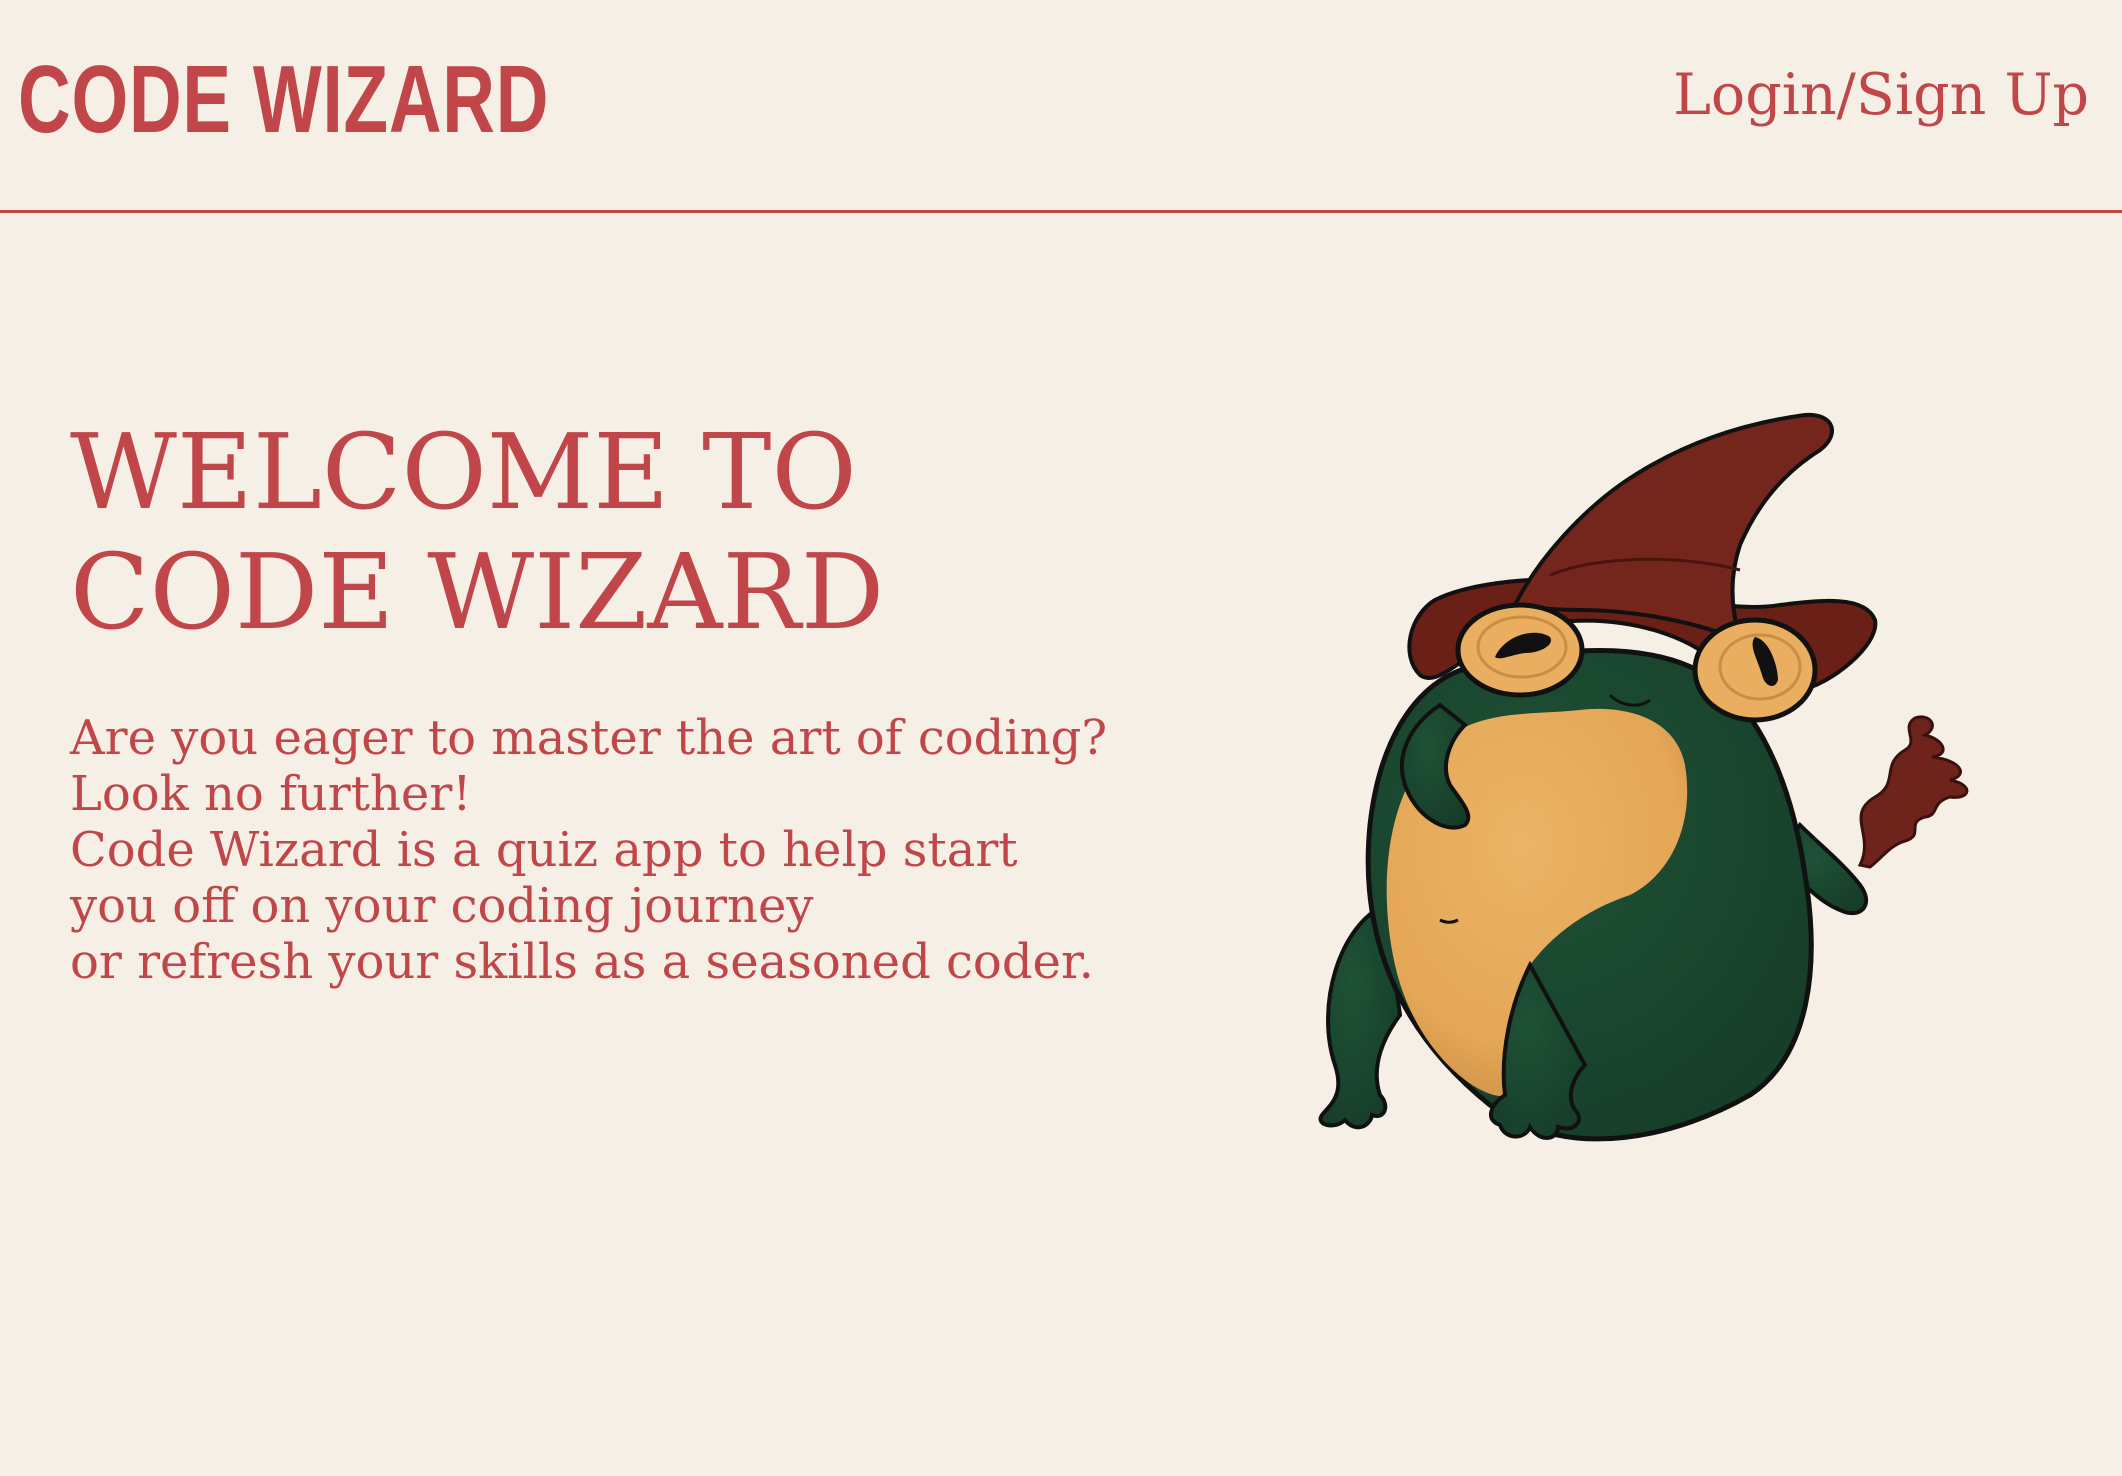 The height and width of the screenshot is (1476, 2122). I want to click on frog-right-eye, so click(1755, 670).